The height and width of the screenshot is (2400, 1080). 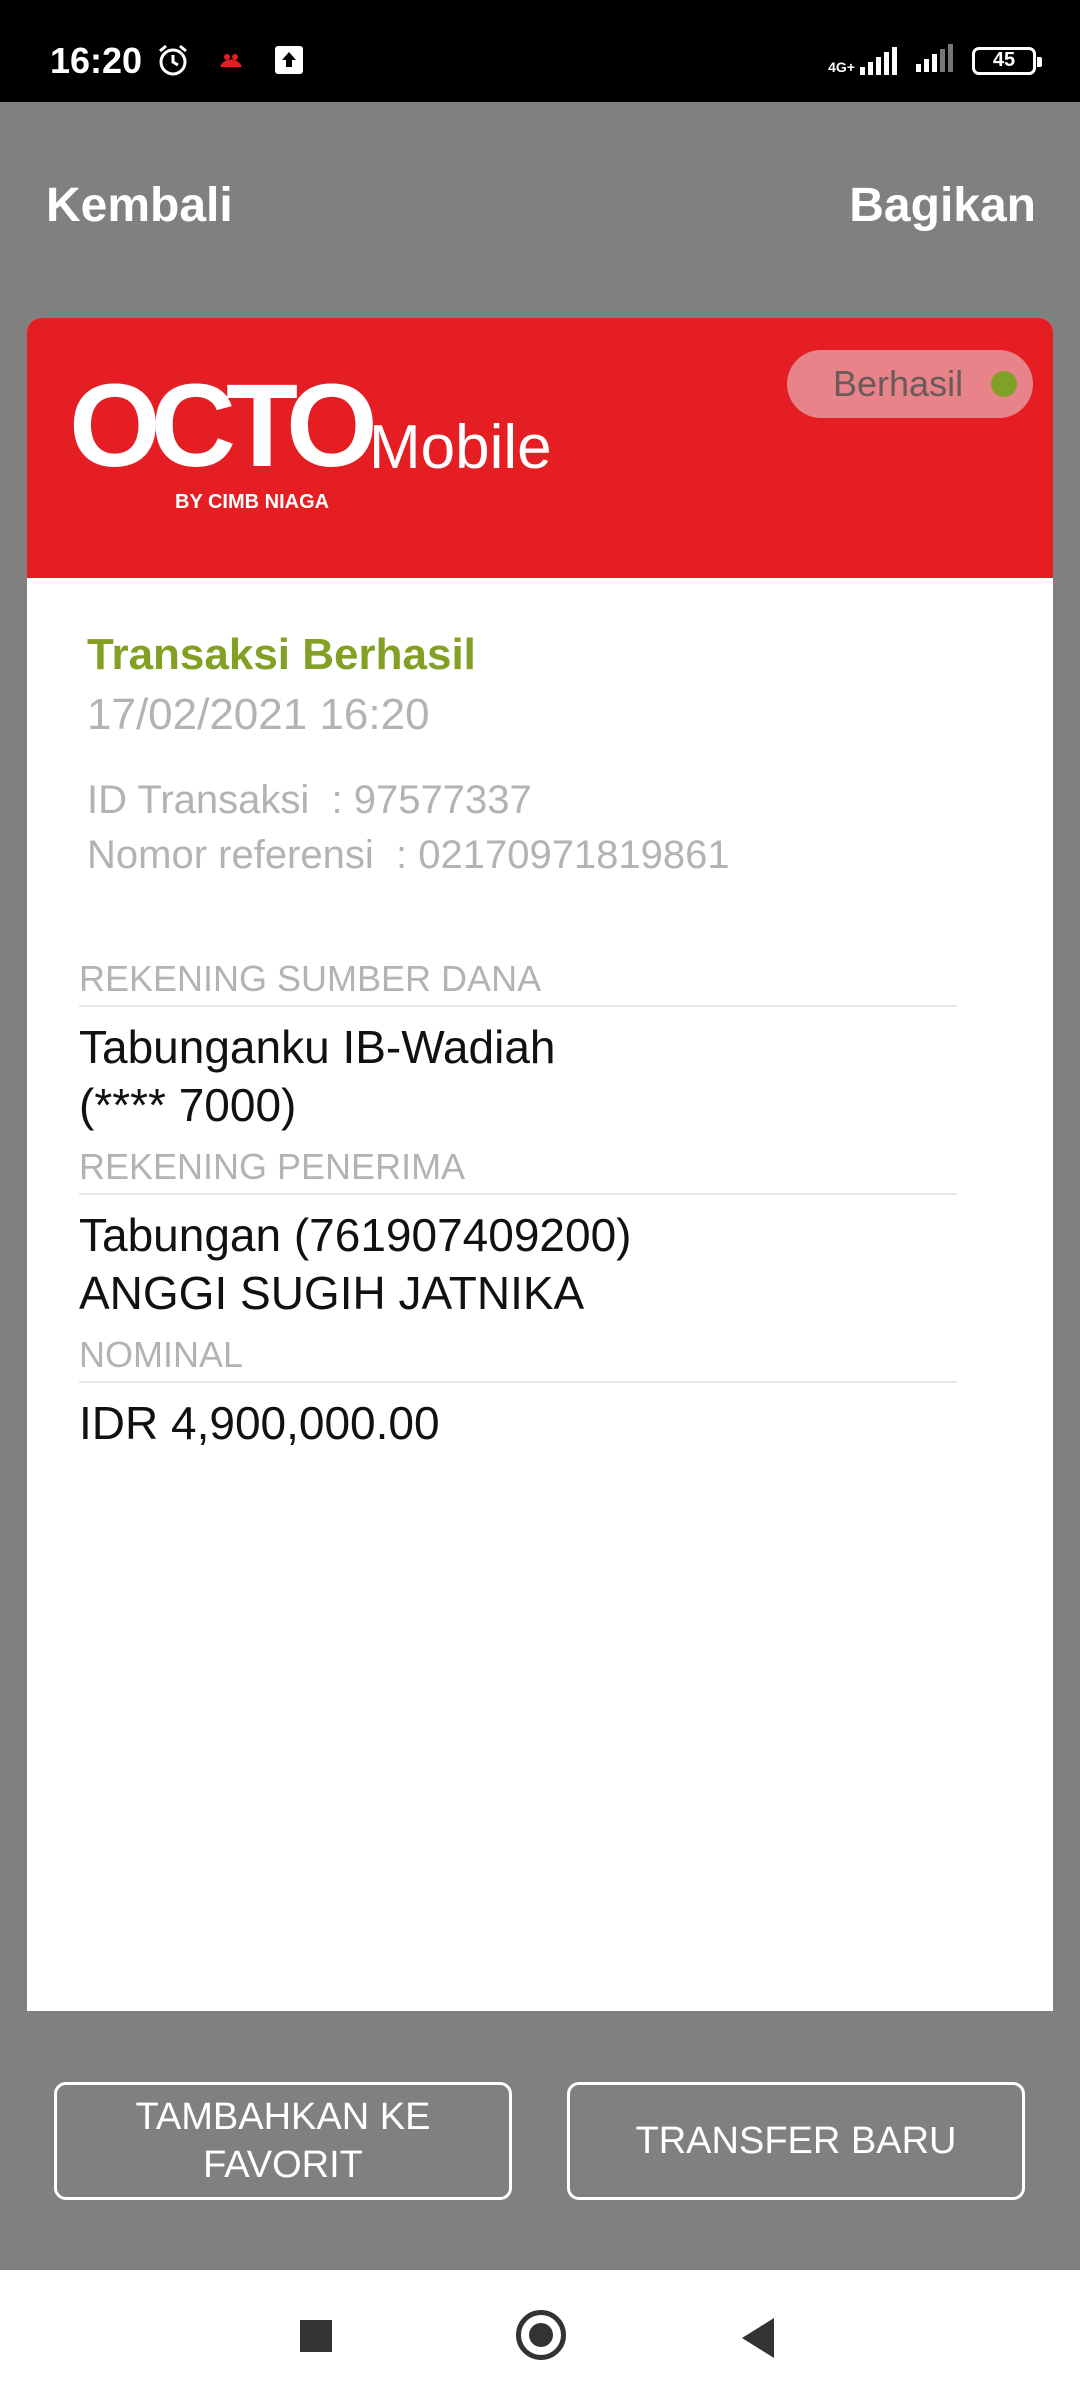 What do you see at coordinates (1004, 384) in the screenshot?
I see `status-dot-icon` at bounding box center [1004, 384].